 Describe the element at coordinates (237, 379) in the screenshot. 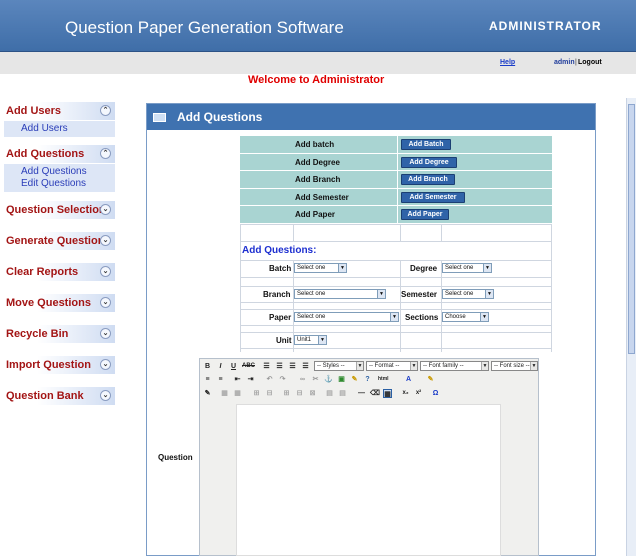

I see `outdent-icon: ⇤` at that location.